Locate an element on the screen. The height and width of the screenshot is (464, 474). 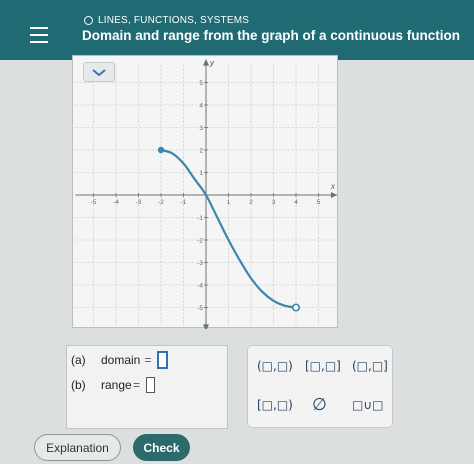
range-equals: = is located at coordinates (137, 385).